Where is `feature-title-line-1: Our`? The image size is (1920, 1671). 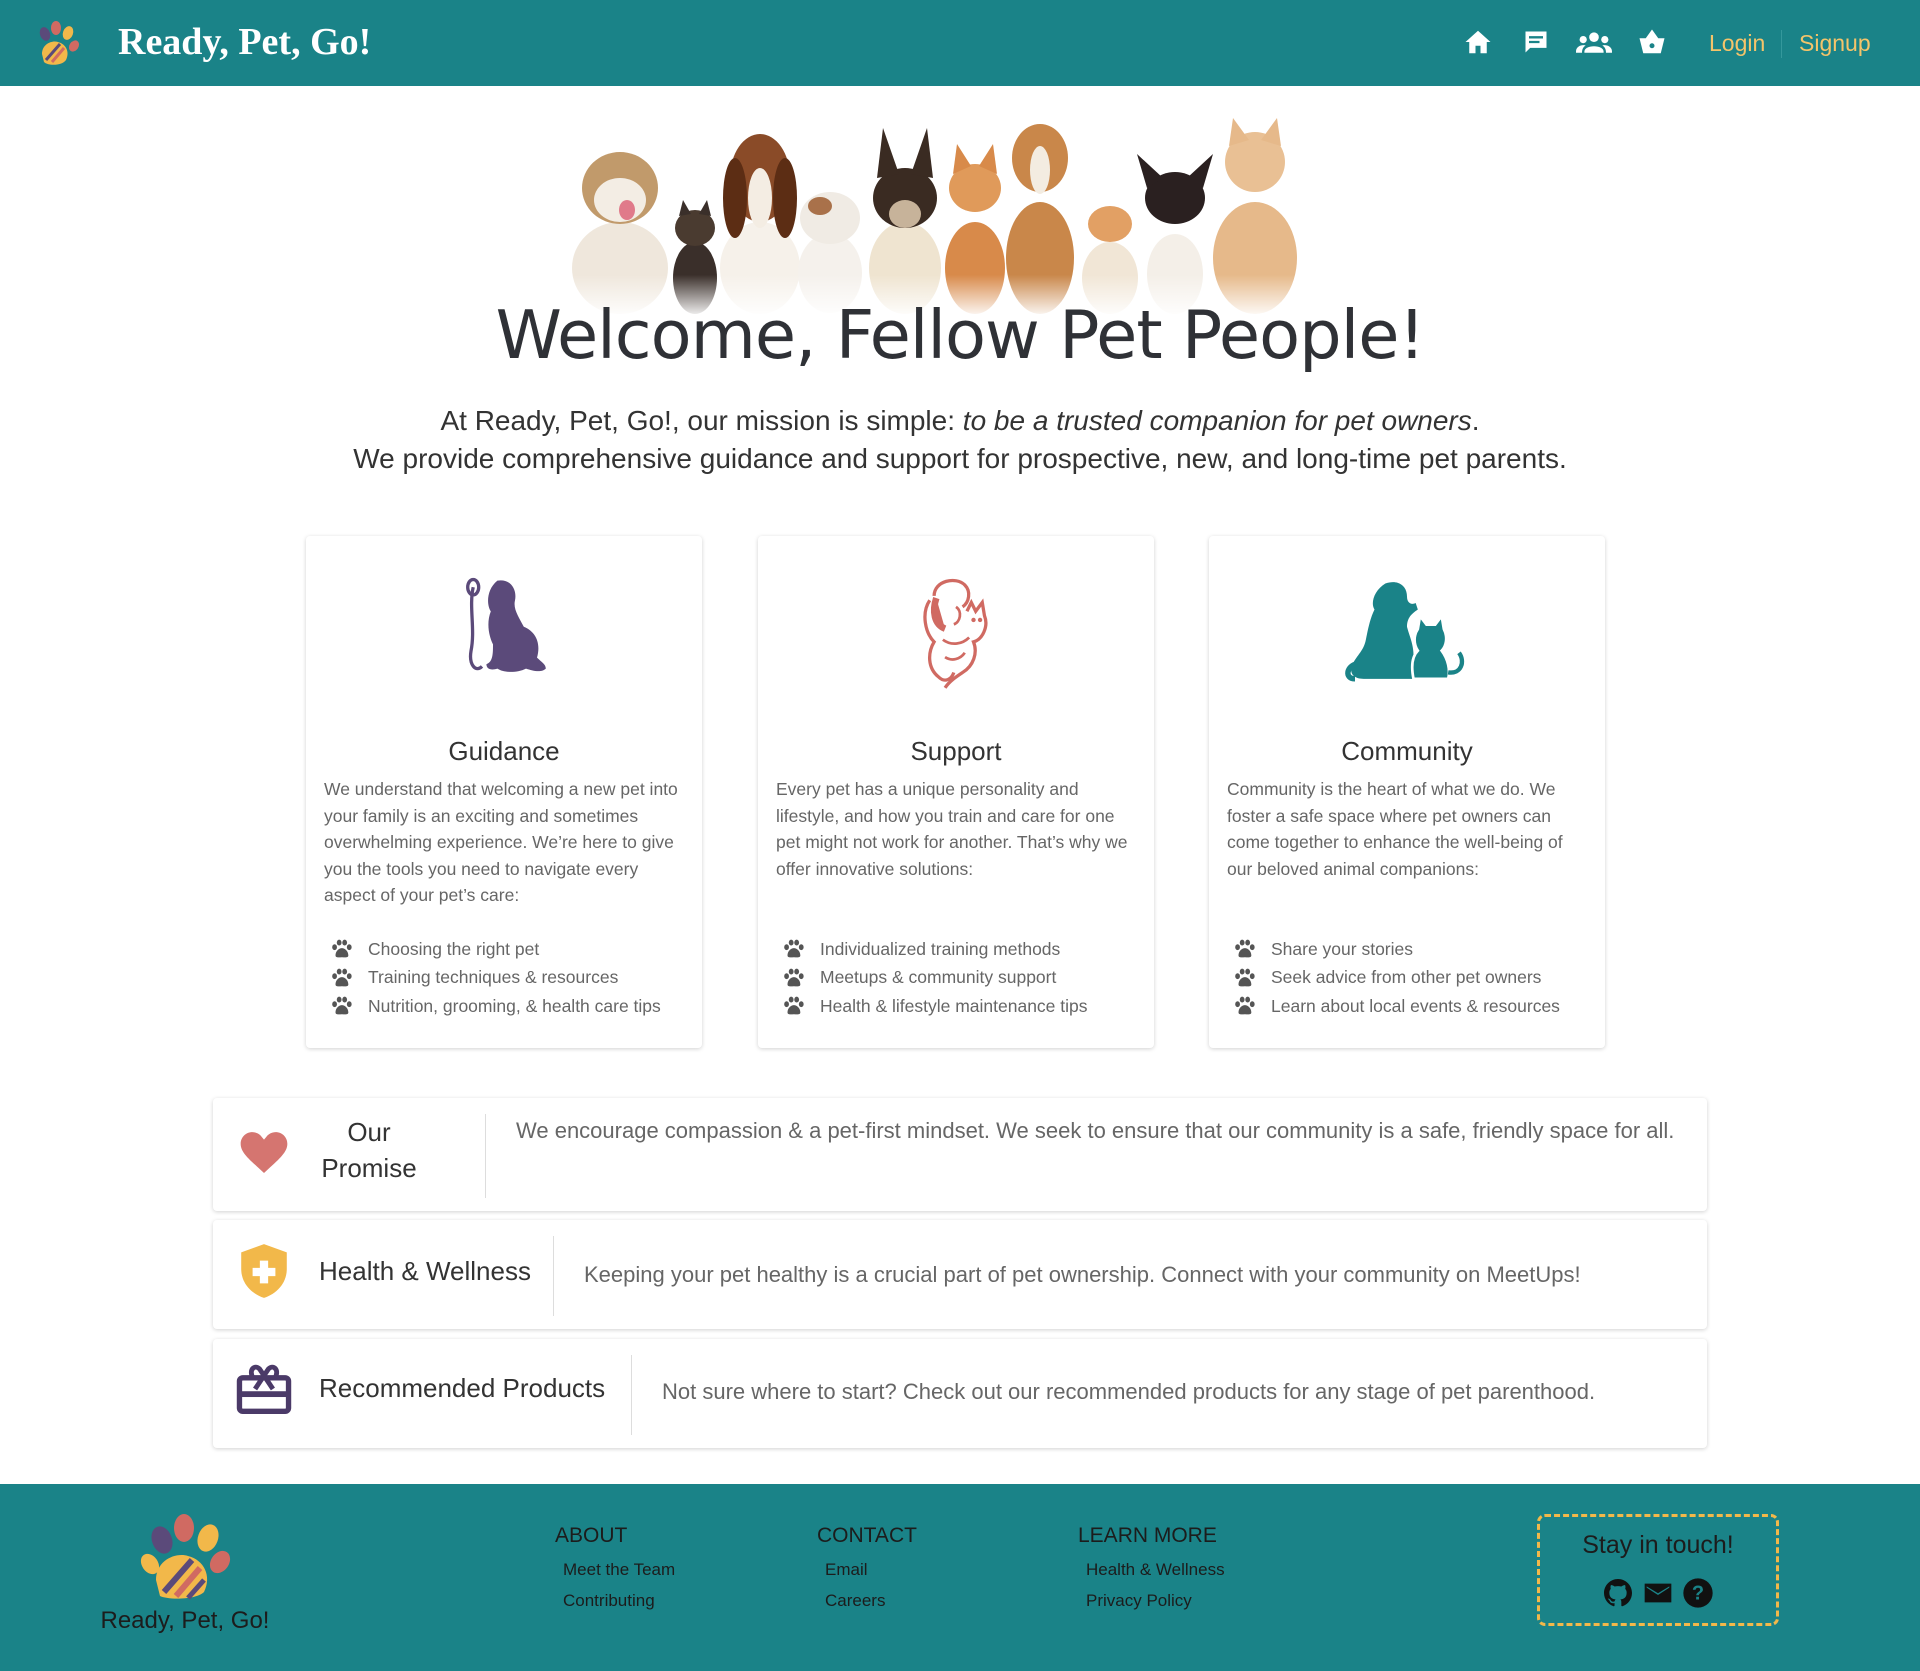
feature-title-line-1: Our is located at coordinates (369, 1132).